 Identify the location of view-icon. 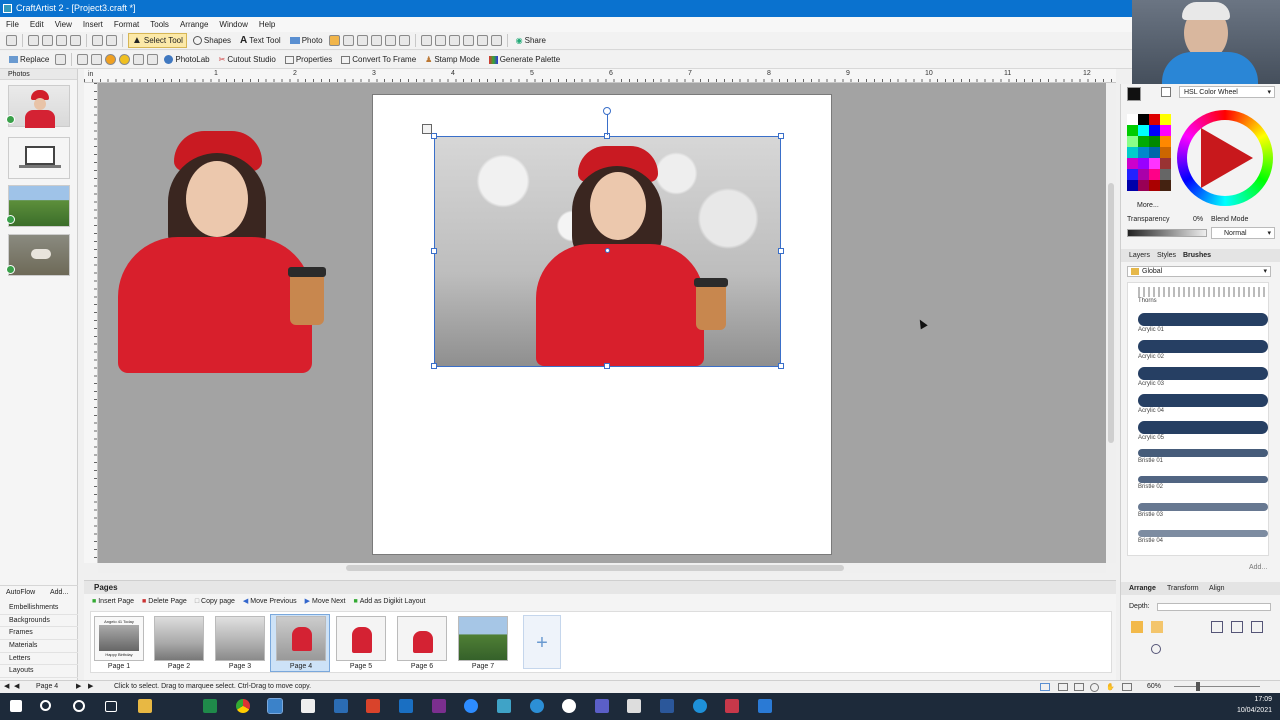
(1045, 687).